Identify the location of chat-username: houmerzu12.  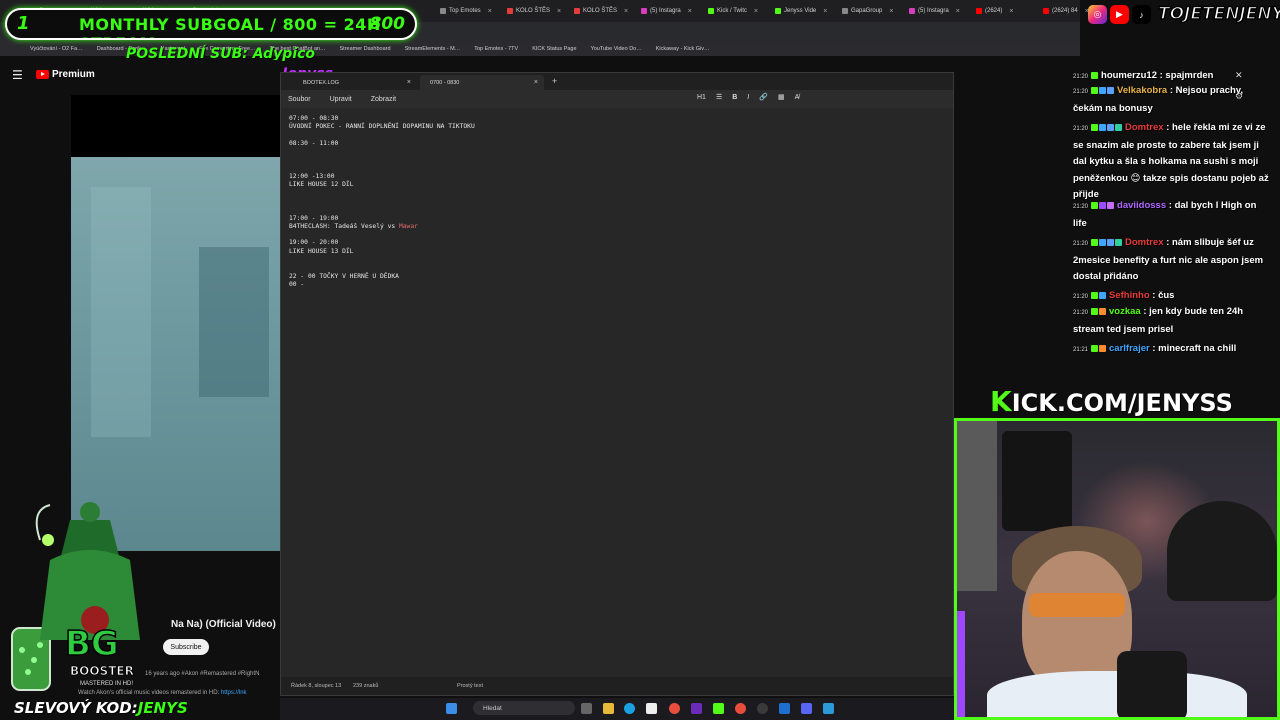
(1129, 75).